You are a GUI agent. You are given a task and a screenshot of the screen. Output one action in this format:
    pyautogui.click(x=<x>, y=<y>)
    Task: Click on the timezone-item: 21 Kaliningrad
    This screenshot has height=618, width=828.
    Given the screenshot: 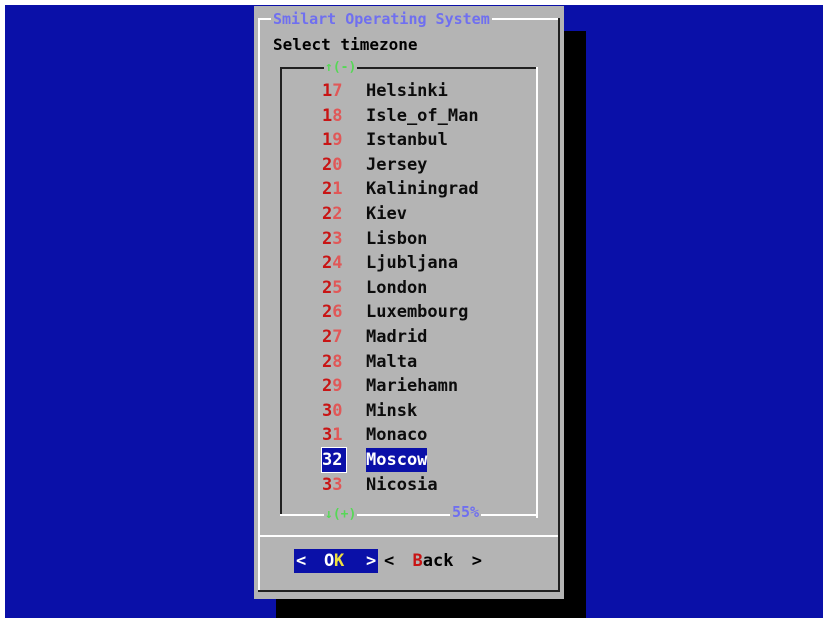 What is the action you would take?
    pyautogui.click(x=400, y=189)
    